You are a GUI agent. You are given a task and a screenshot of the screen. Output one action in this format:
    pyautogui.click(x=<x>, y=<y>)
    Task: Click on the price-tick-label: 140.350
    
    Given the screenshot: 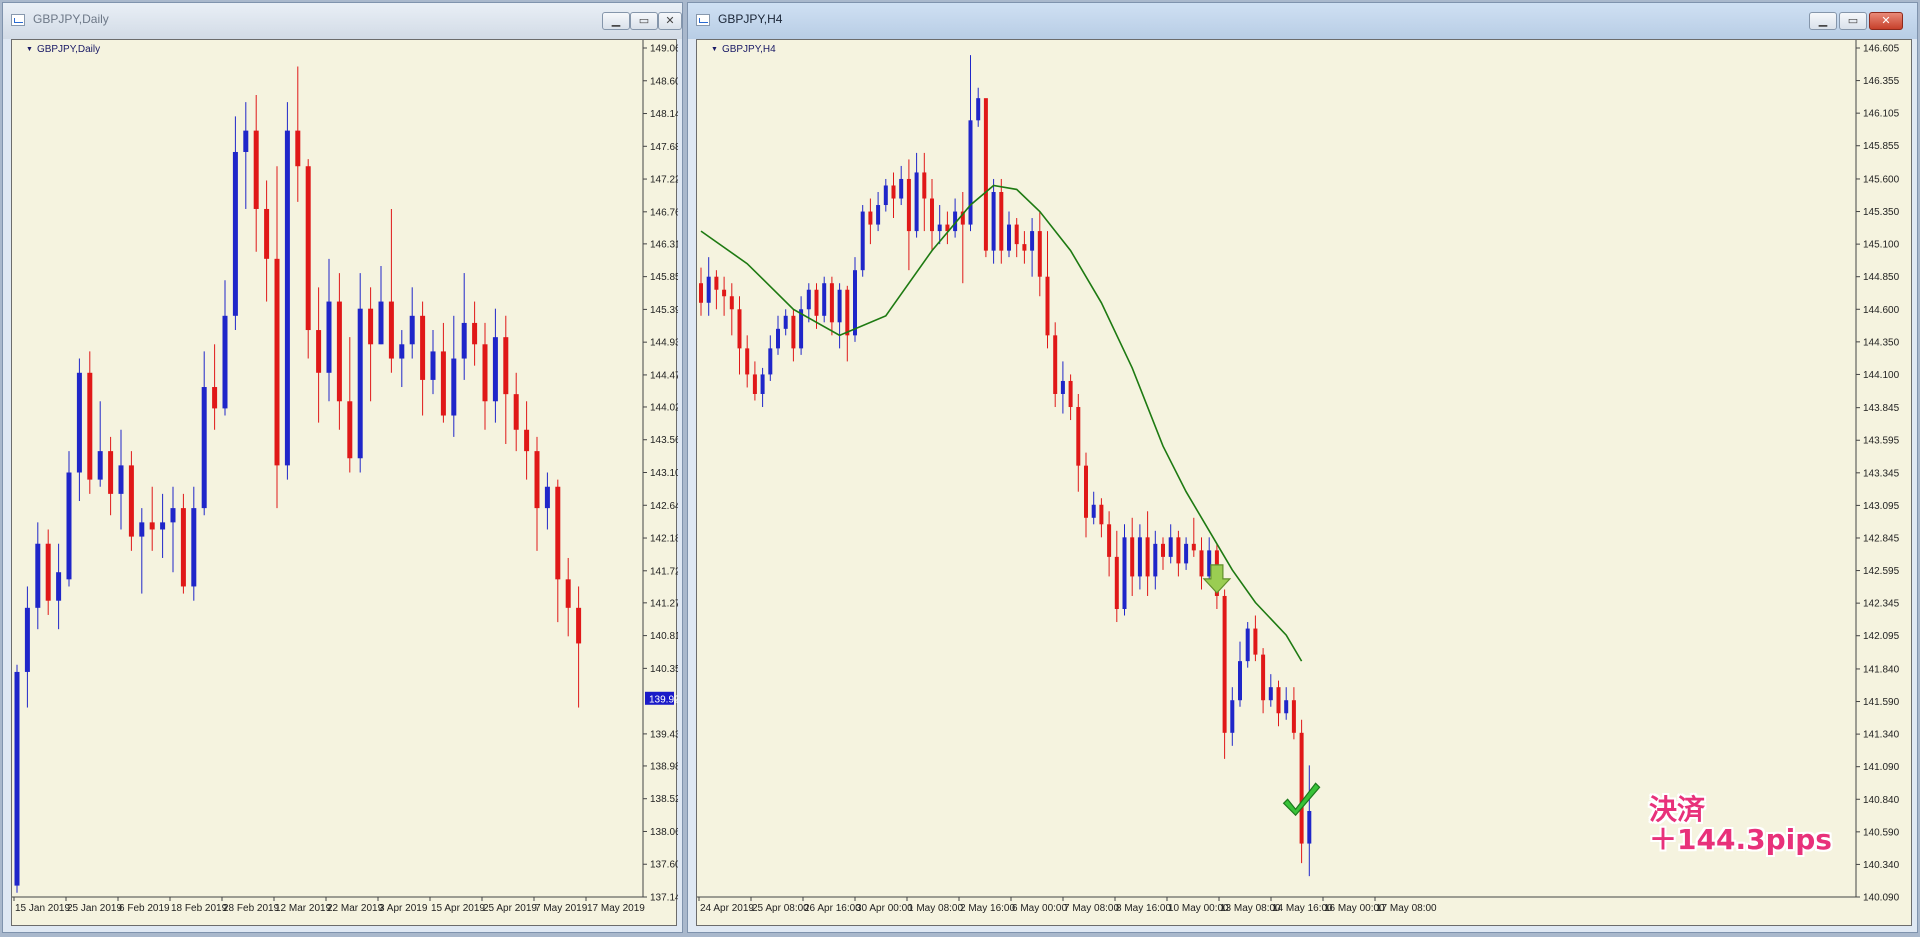 What is the action you would take?
    pyautogui.click(x=664, y=669)
    